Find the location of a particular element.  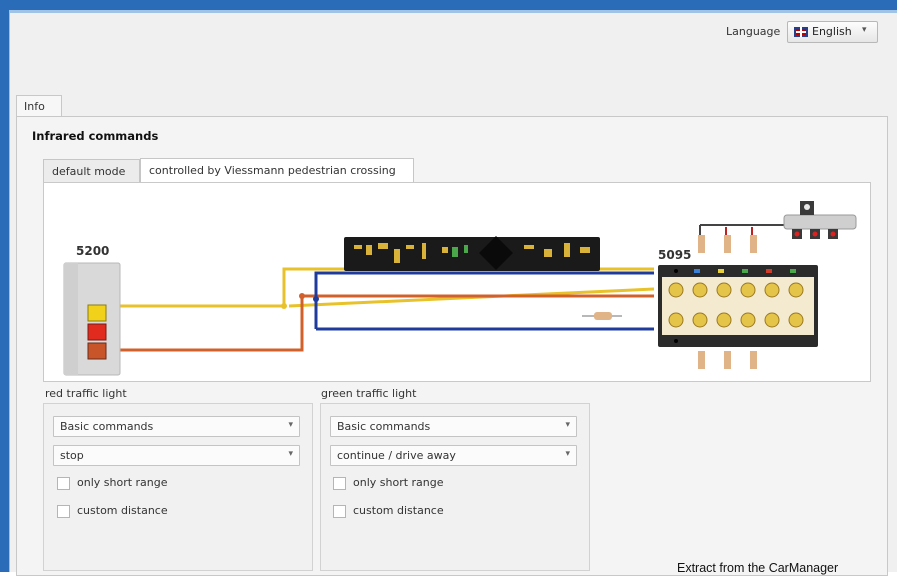

red-command-type-value: Basic commands is located at coordinates (107, 426).